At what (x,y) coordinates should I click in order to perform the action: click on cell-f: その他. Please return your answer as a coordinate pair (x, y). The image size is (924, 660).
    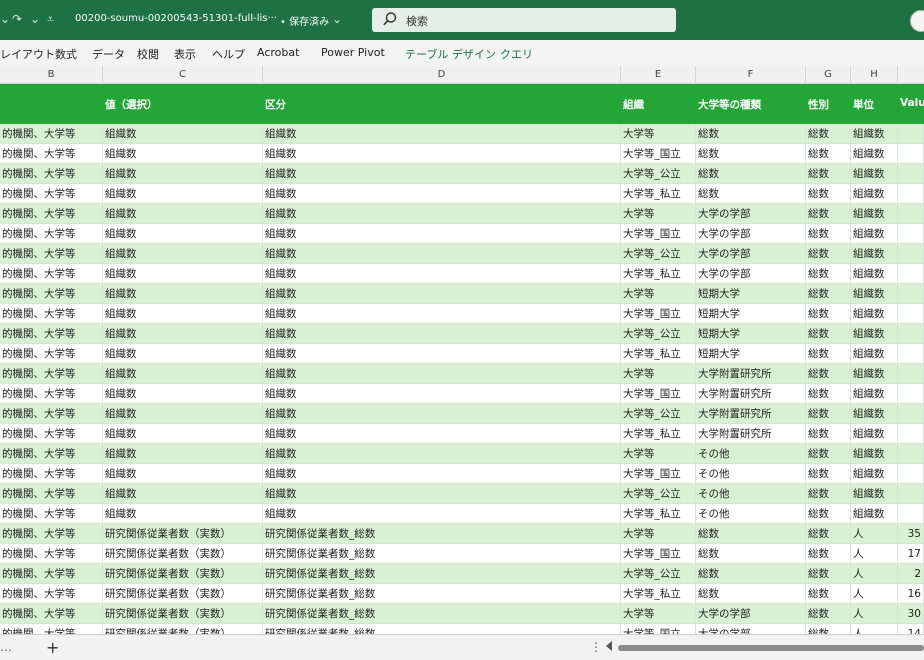
    Looking at the image, I should click on (751, 494).